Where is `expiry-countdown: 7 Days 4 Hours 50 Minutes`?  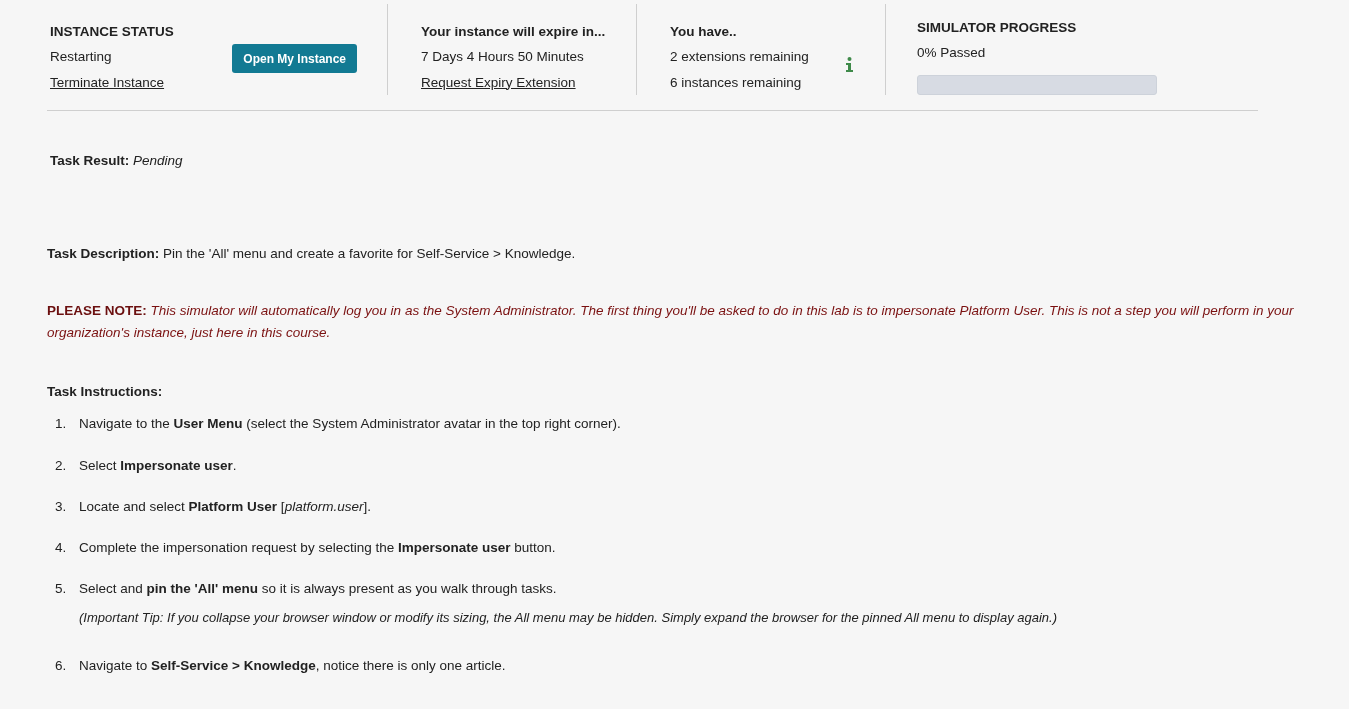
expiry-countdown: 7 Days 4 Hours 50 Minutes is located at coordinates (503, 57).